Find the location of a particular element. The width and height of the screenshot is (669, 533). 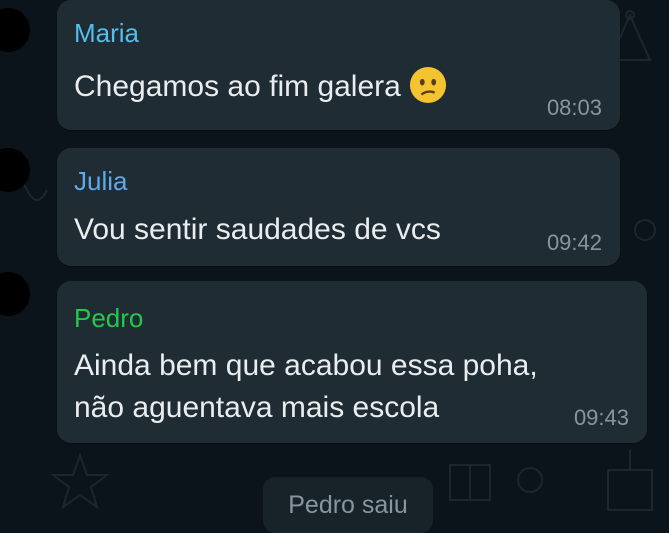

sender-name: Pedro is located at coordinates (108, 318).